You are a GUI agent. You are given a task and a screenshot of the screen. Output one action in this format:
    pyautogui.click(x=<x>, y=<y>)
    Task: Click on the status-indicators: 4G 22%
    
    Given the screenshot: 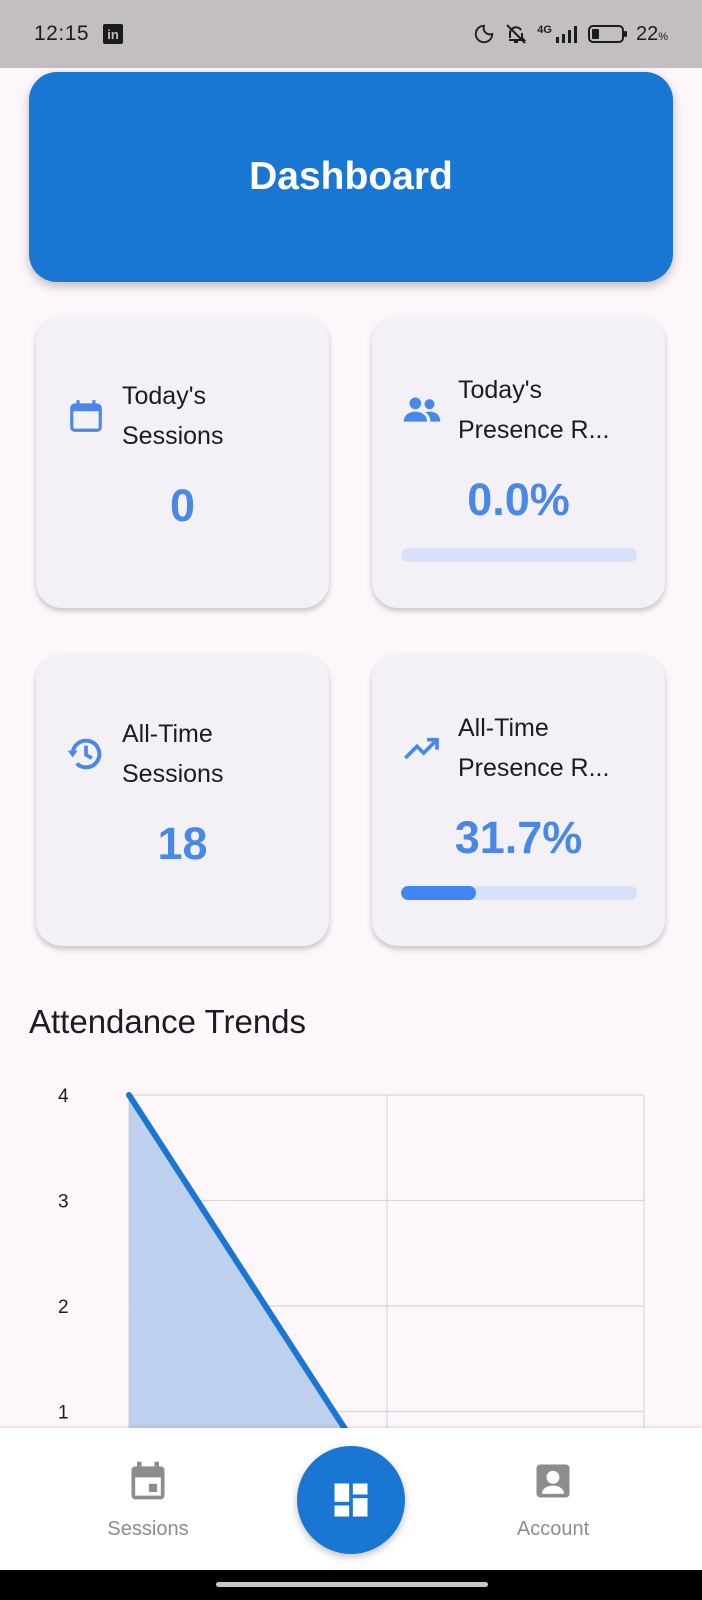 What is the action you would take?
    pyautogui.click(x=570, y=34)
    